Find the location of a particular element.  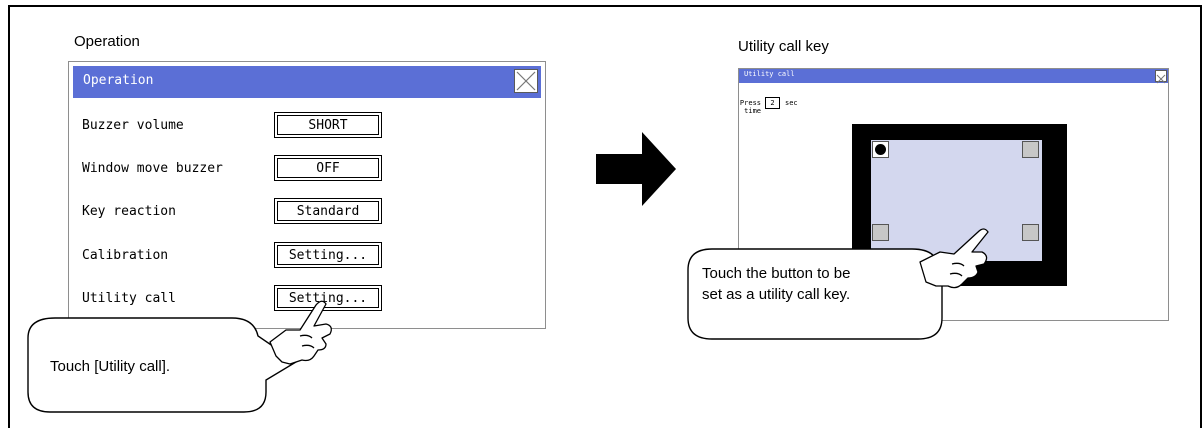

right-callout-text-line2: set as a utility call key. is located at coordinates (776, 294).